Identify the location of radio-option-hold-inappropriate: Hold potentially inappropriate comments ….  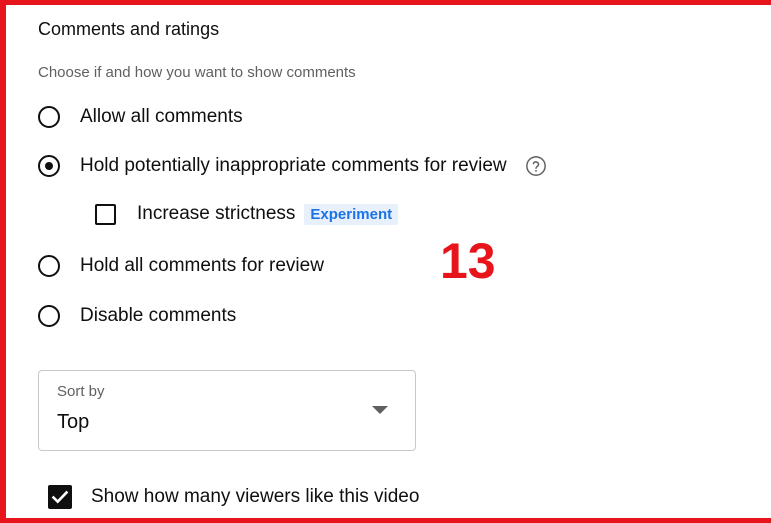
(292, 166).